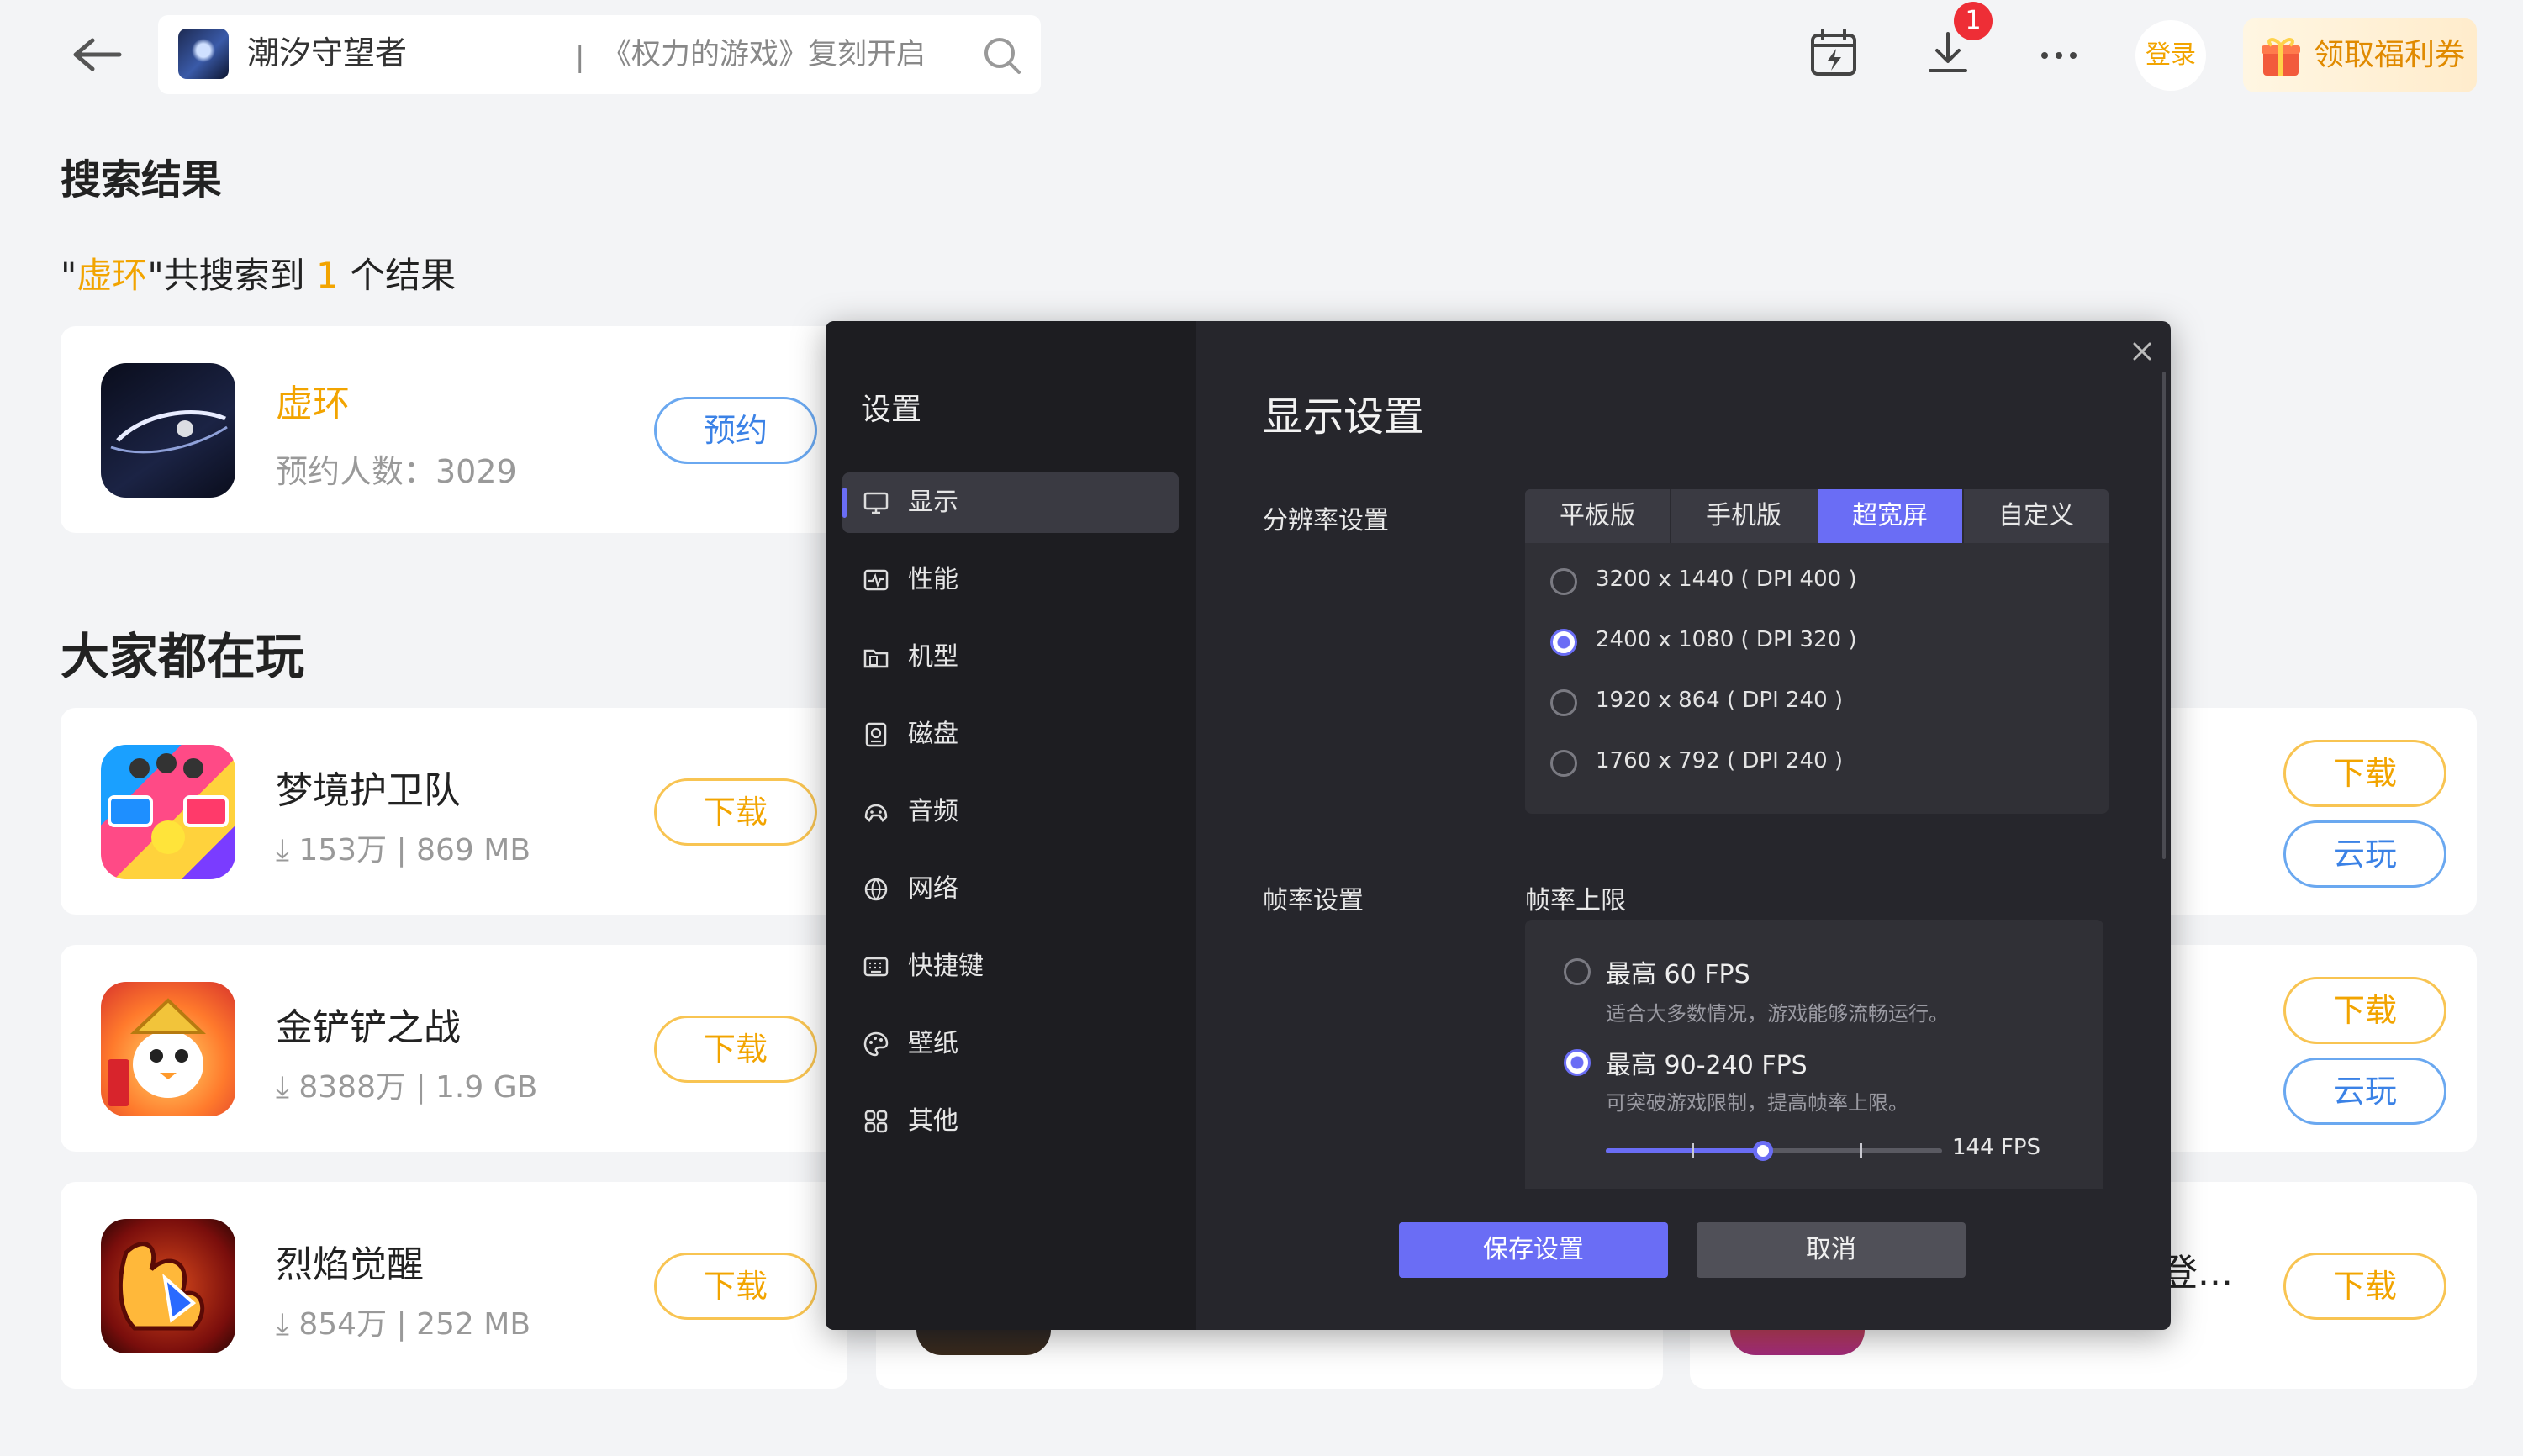 The image size is (2523, 1456). Describe the element at coordinates (1344, 416) in the screenshot. I see `settings-page-title: 显示设置` at that location.